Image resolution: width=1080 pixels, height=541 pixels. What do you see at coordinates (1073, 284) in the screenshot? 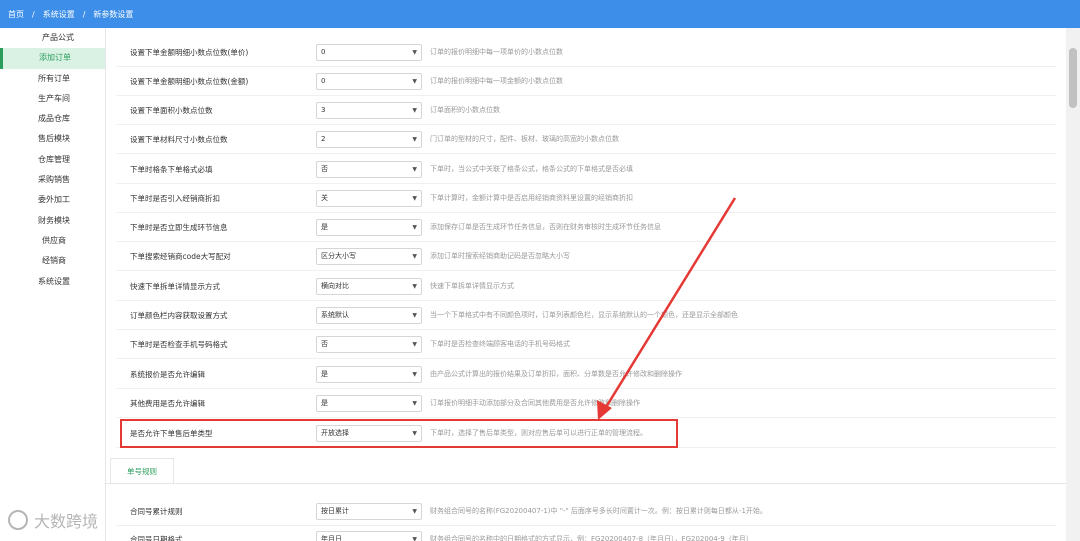
I see `scrollbar` at bounding box center [1073, 284].